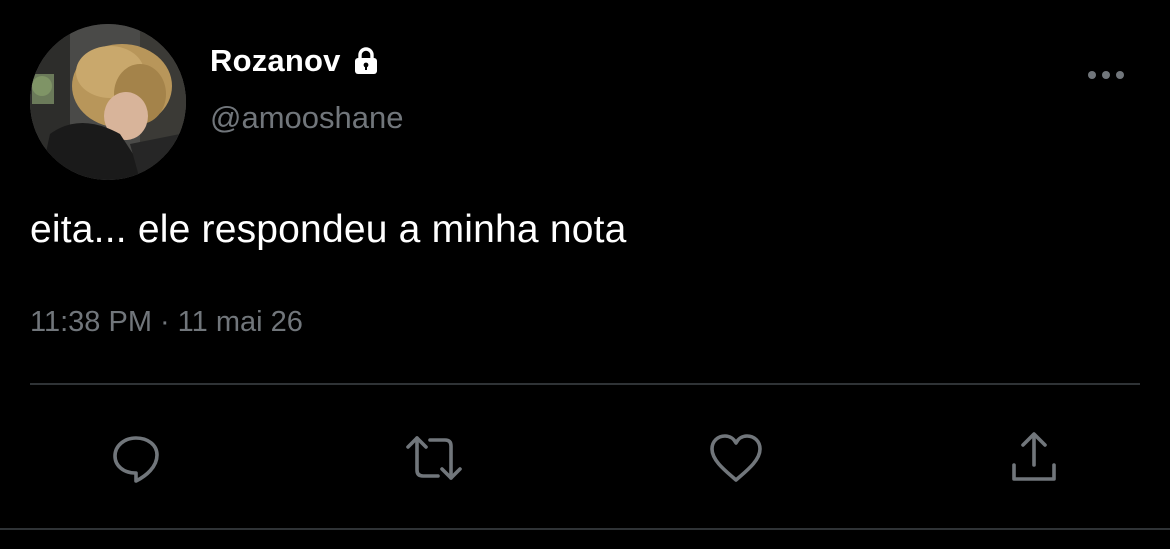  What do you see at coordinates (585, 384) in the screenshot?
I see `divider` at bounding box center [585, 384].